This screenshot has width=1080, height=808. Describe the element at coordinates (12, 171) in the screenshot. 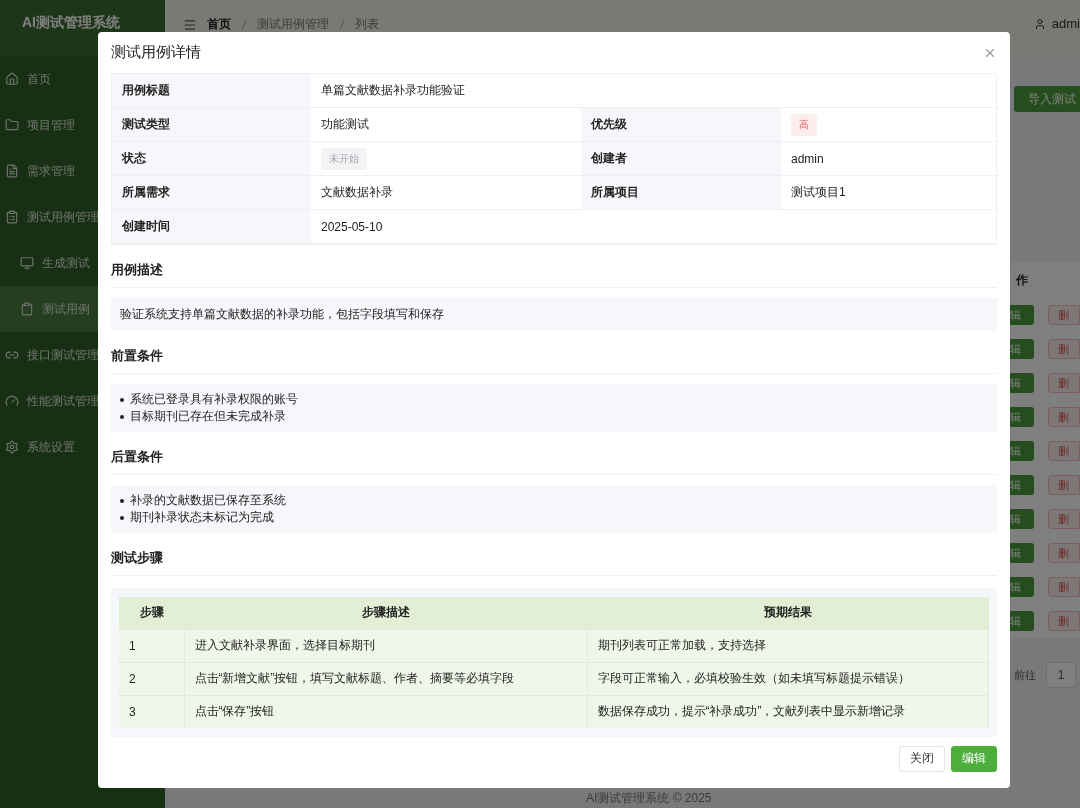

I see `document-icon` at that location.